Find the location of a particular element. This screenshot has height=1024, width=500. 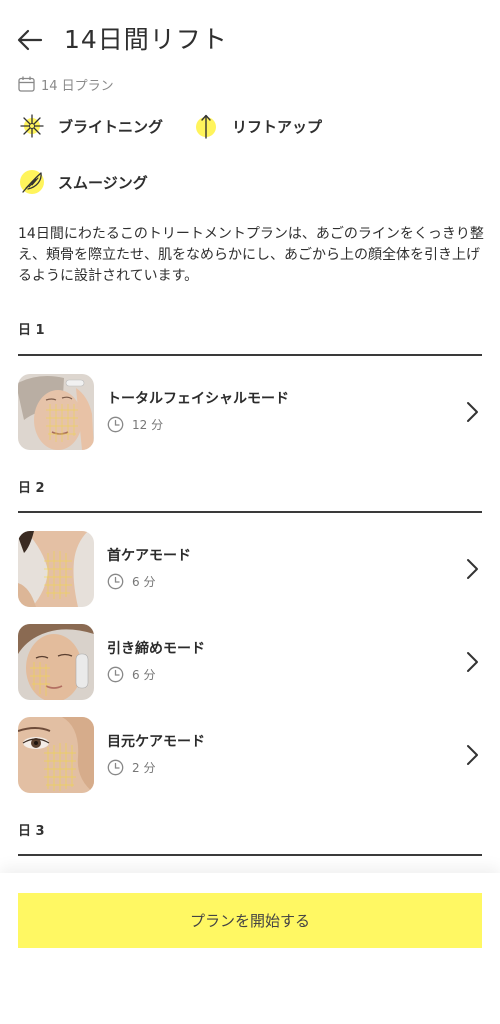

day-label: 日 2 is located at coordinates (31, 488).